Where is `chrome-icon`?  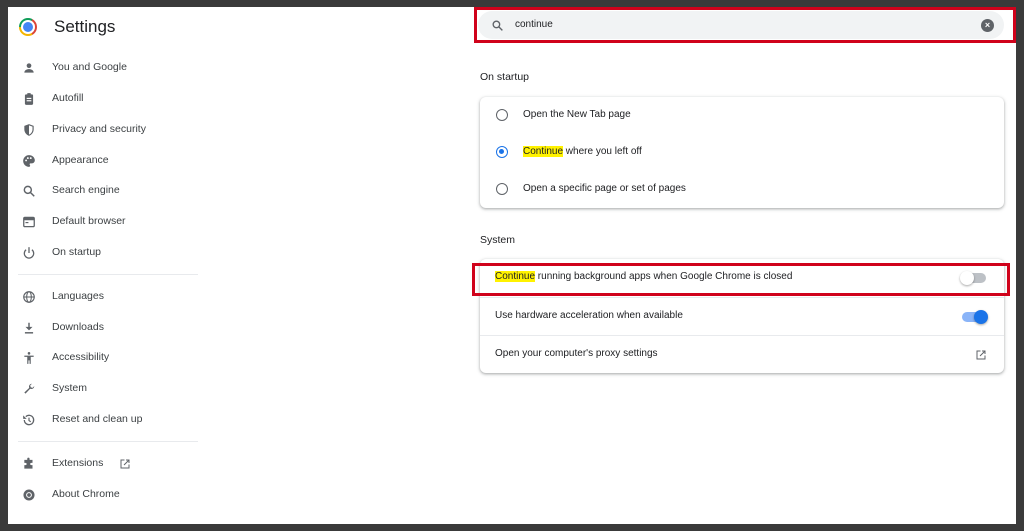 chrome-icon is located at coordinates (29, 495).